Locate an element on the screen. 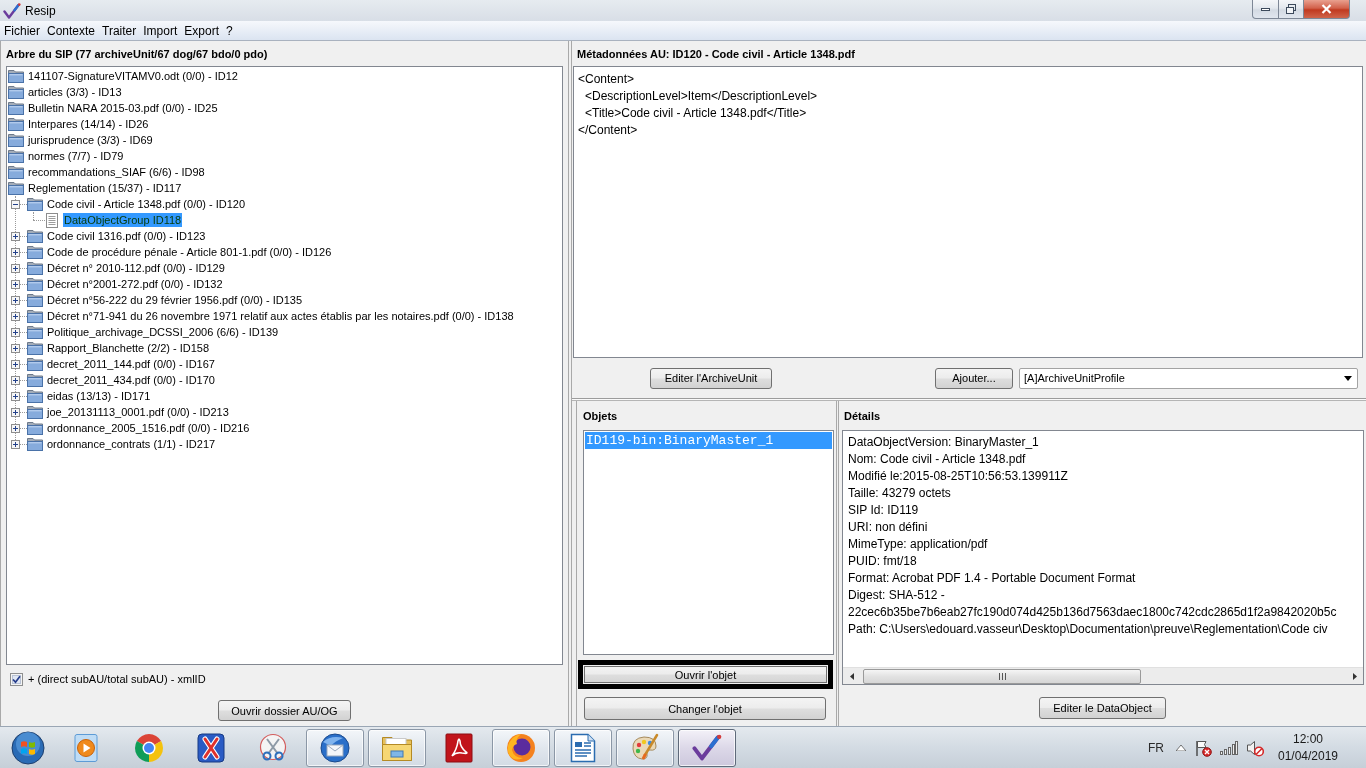 This screenshot has height=768, width=1366. xml-line: </Content> is located at coordinates (608, 130).